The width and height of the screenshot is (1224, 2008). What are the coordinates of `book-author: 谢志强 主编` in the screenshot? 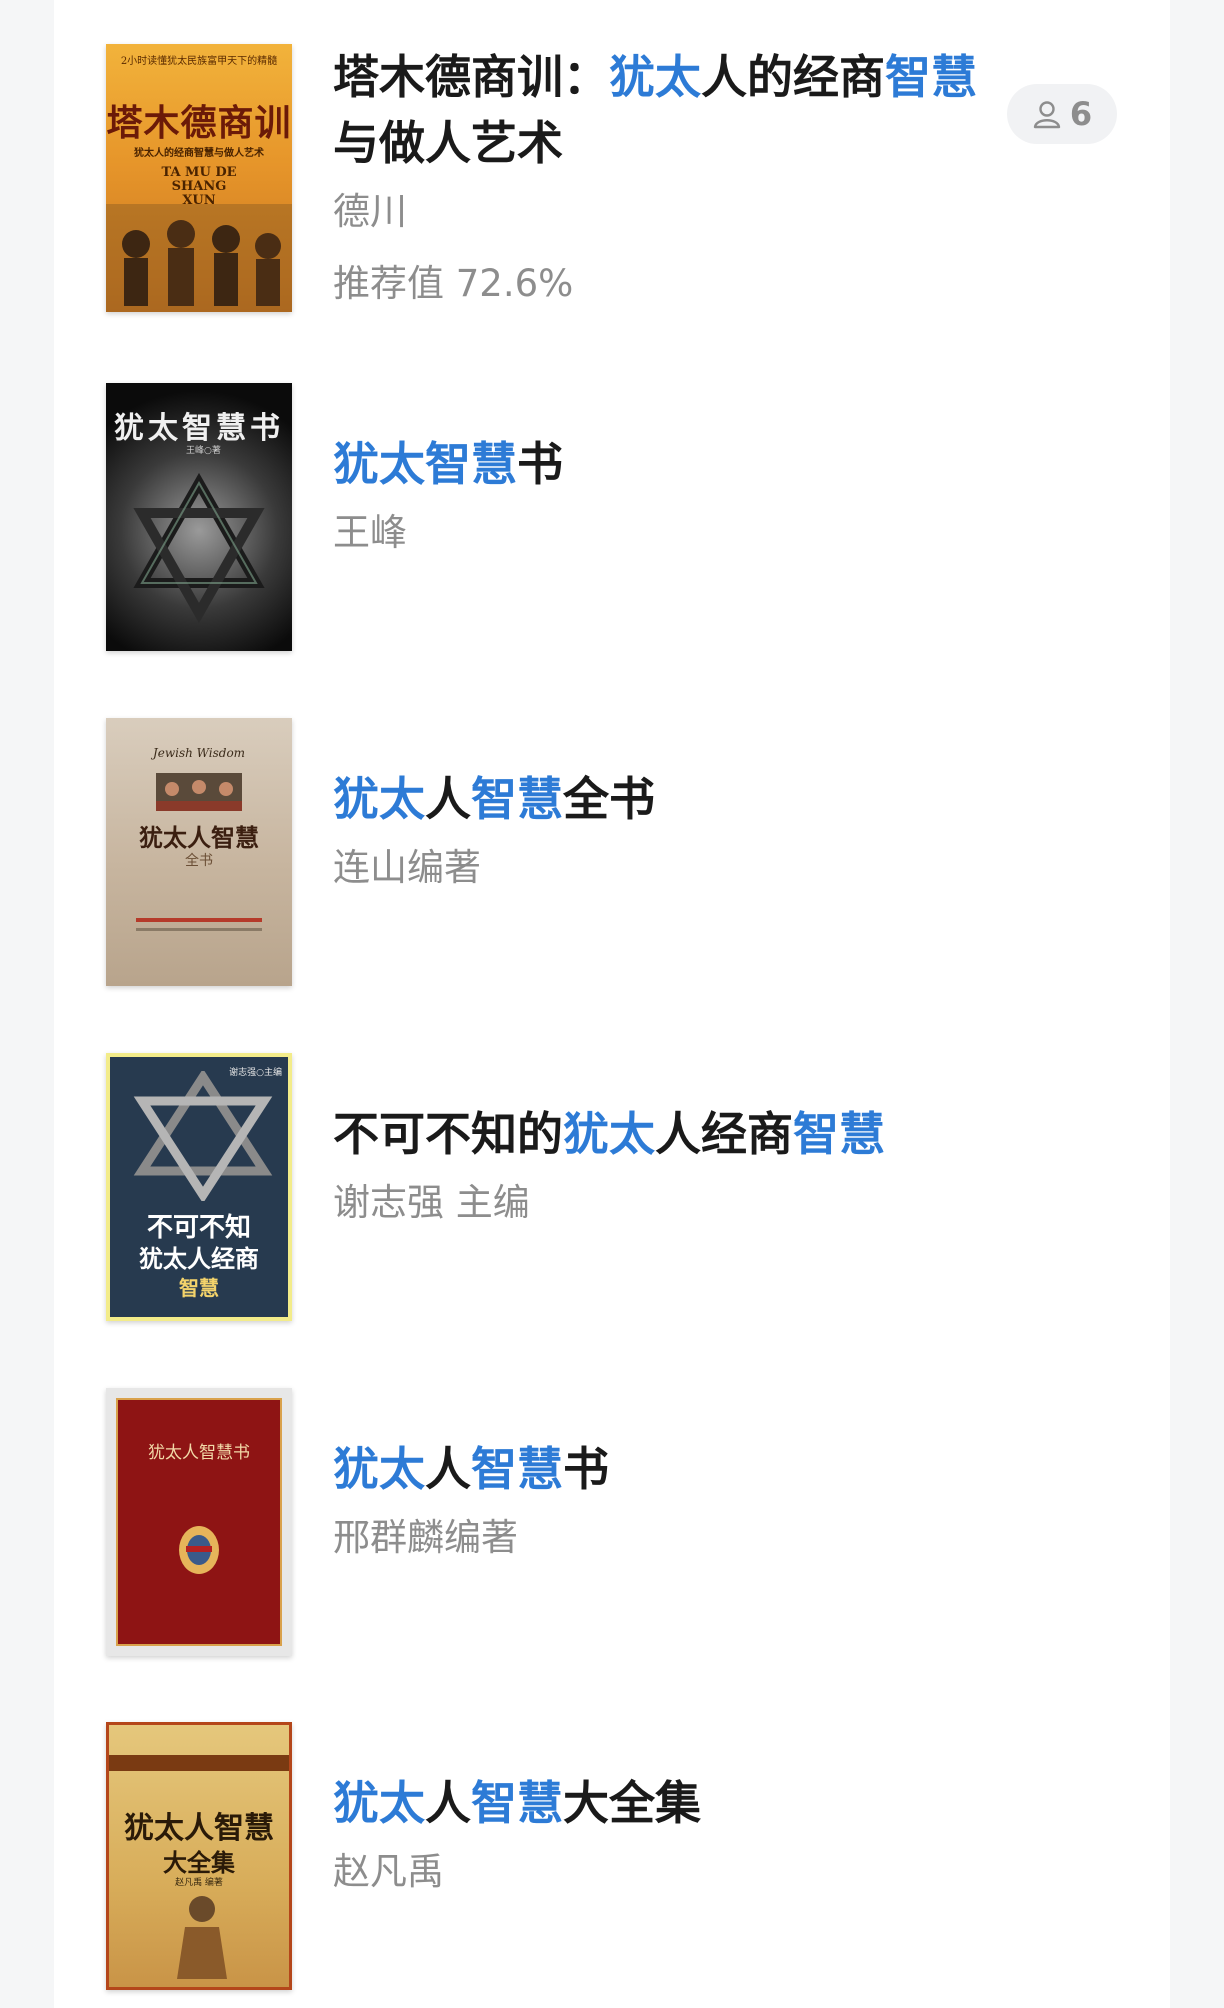 It's located at (431, 1202).